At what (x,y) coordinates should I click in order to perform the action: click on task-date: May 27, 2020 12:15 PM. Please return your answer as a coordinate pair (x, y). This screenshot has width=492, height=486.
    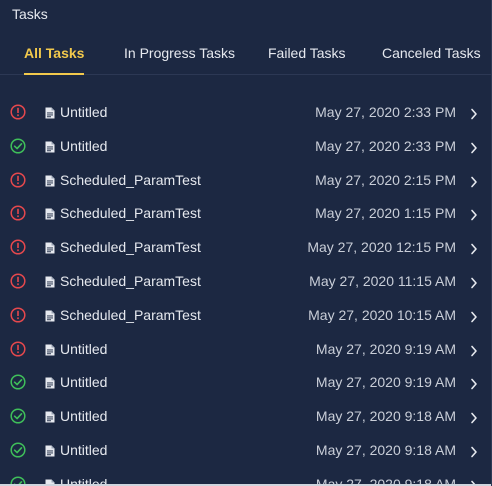
    Looking at the image, I should click on (381, 247).